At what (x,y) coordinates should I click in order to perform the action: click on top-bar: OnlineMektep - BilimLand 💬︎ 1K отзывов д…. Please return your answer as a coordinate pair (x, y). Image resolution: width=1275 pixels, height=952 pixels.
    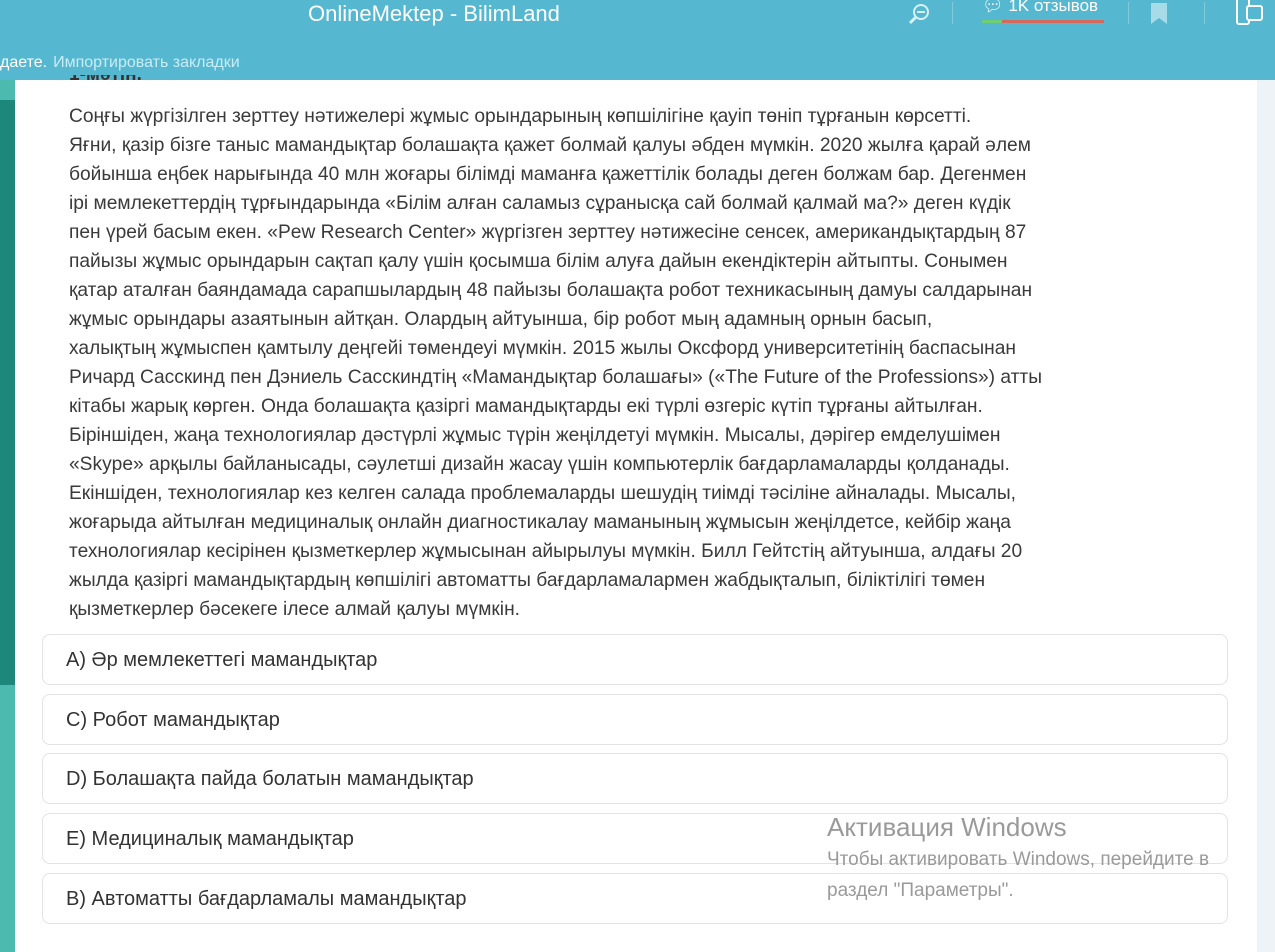
    Looking at the image, I should click on (637, 40).